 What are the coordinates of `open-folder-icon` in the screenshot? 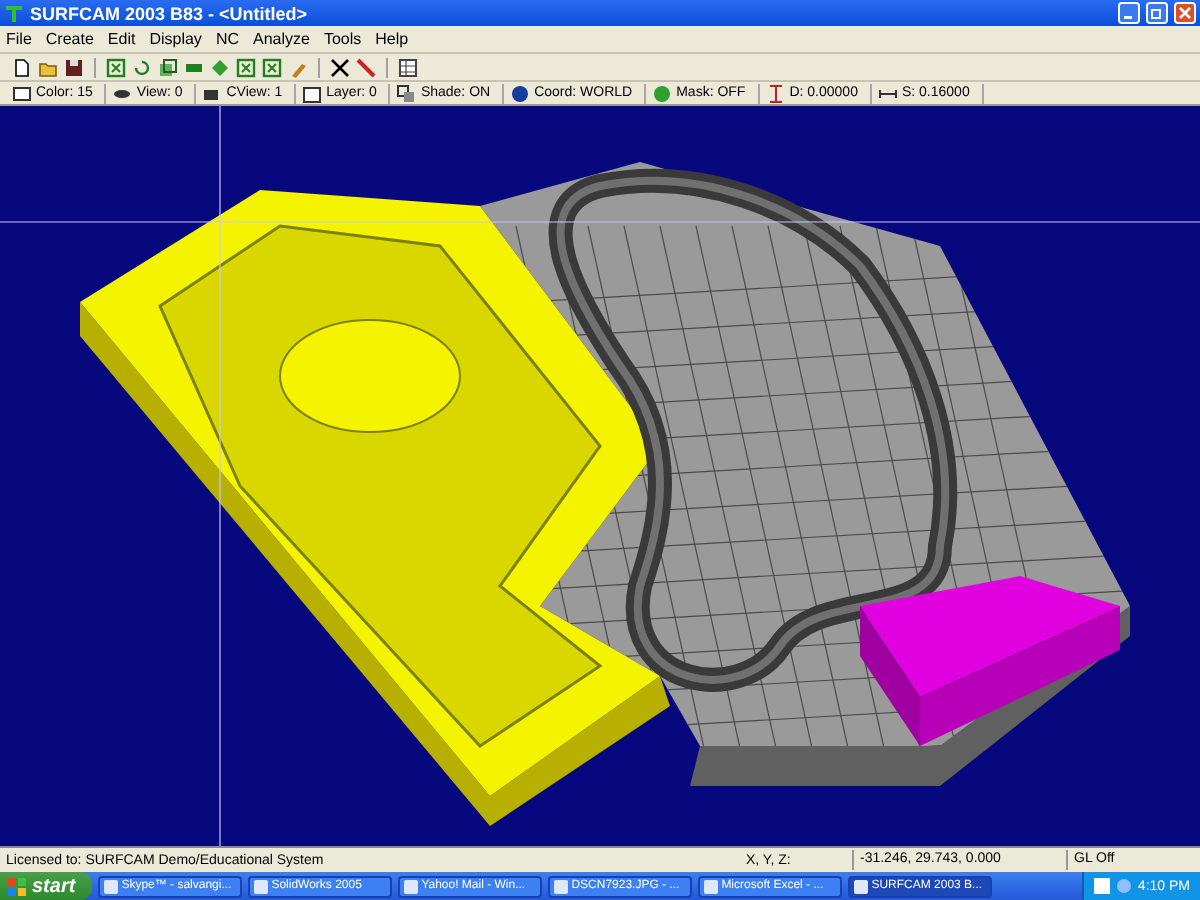 It's located at (48, 67).